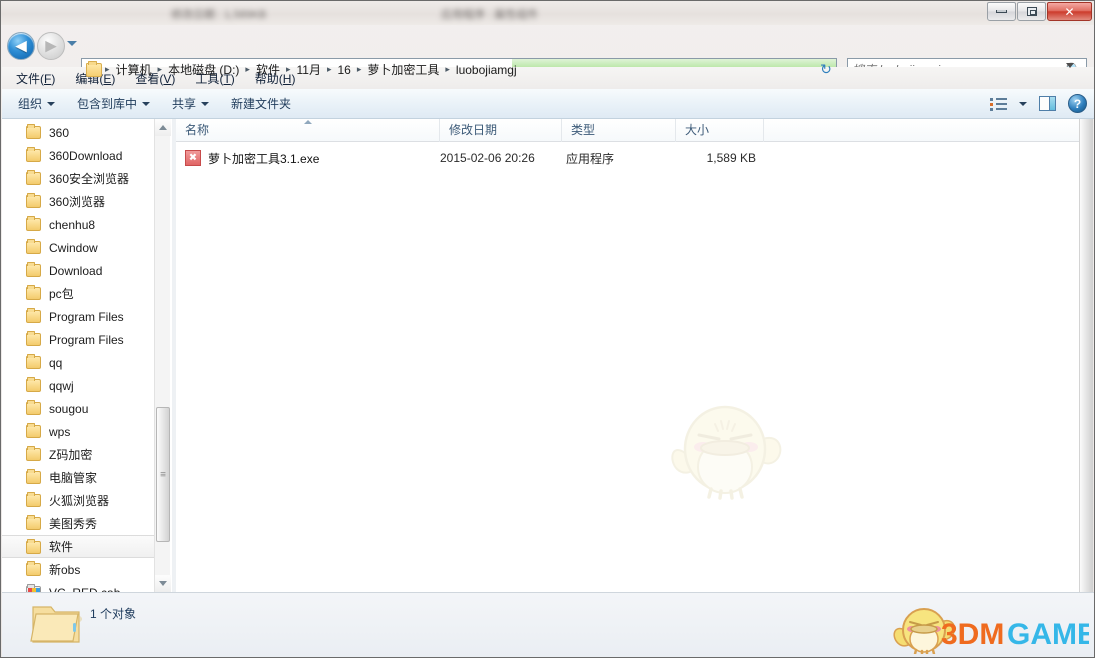 Image resolution: width=1095 pixels, height=658 pixels. I want to click on restore-button, so click(1031, 11).